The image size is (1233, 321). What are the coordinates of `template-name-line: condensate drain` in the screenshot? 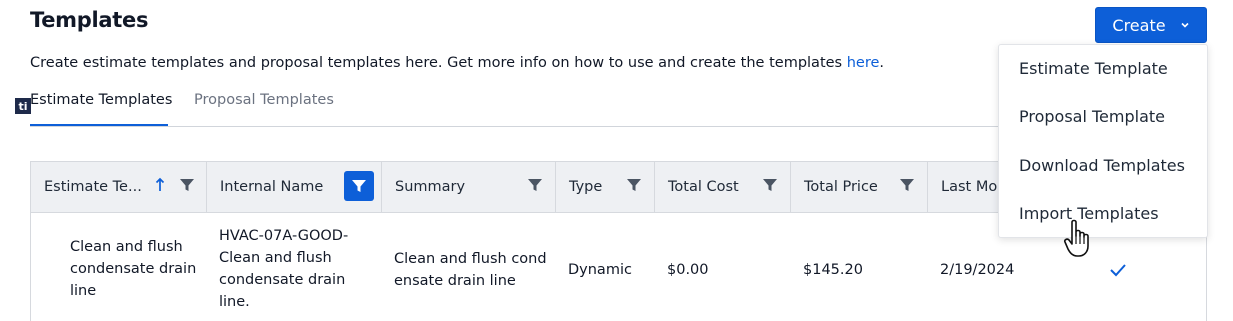 It's located at (133, 269).